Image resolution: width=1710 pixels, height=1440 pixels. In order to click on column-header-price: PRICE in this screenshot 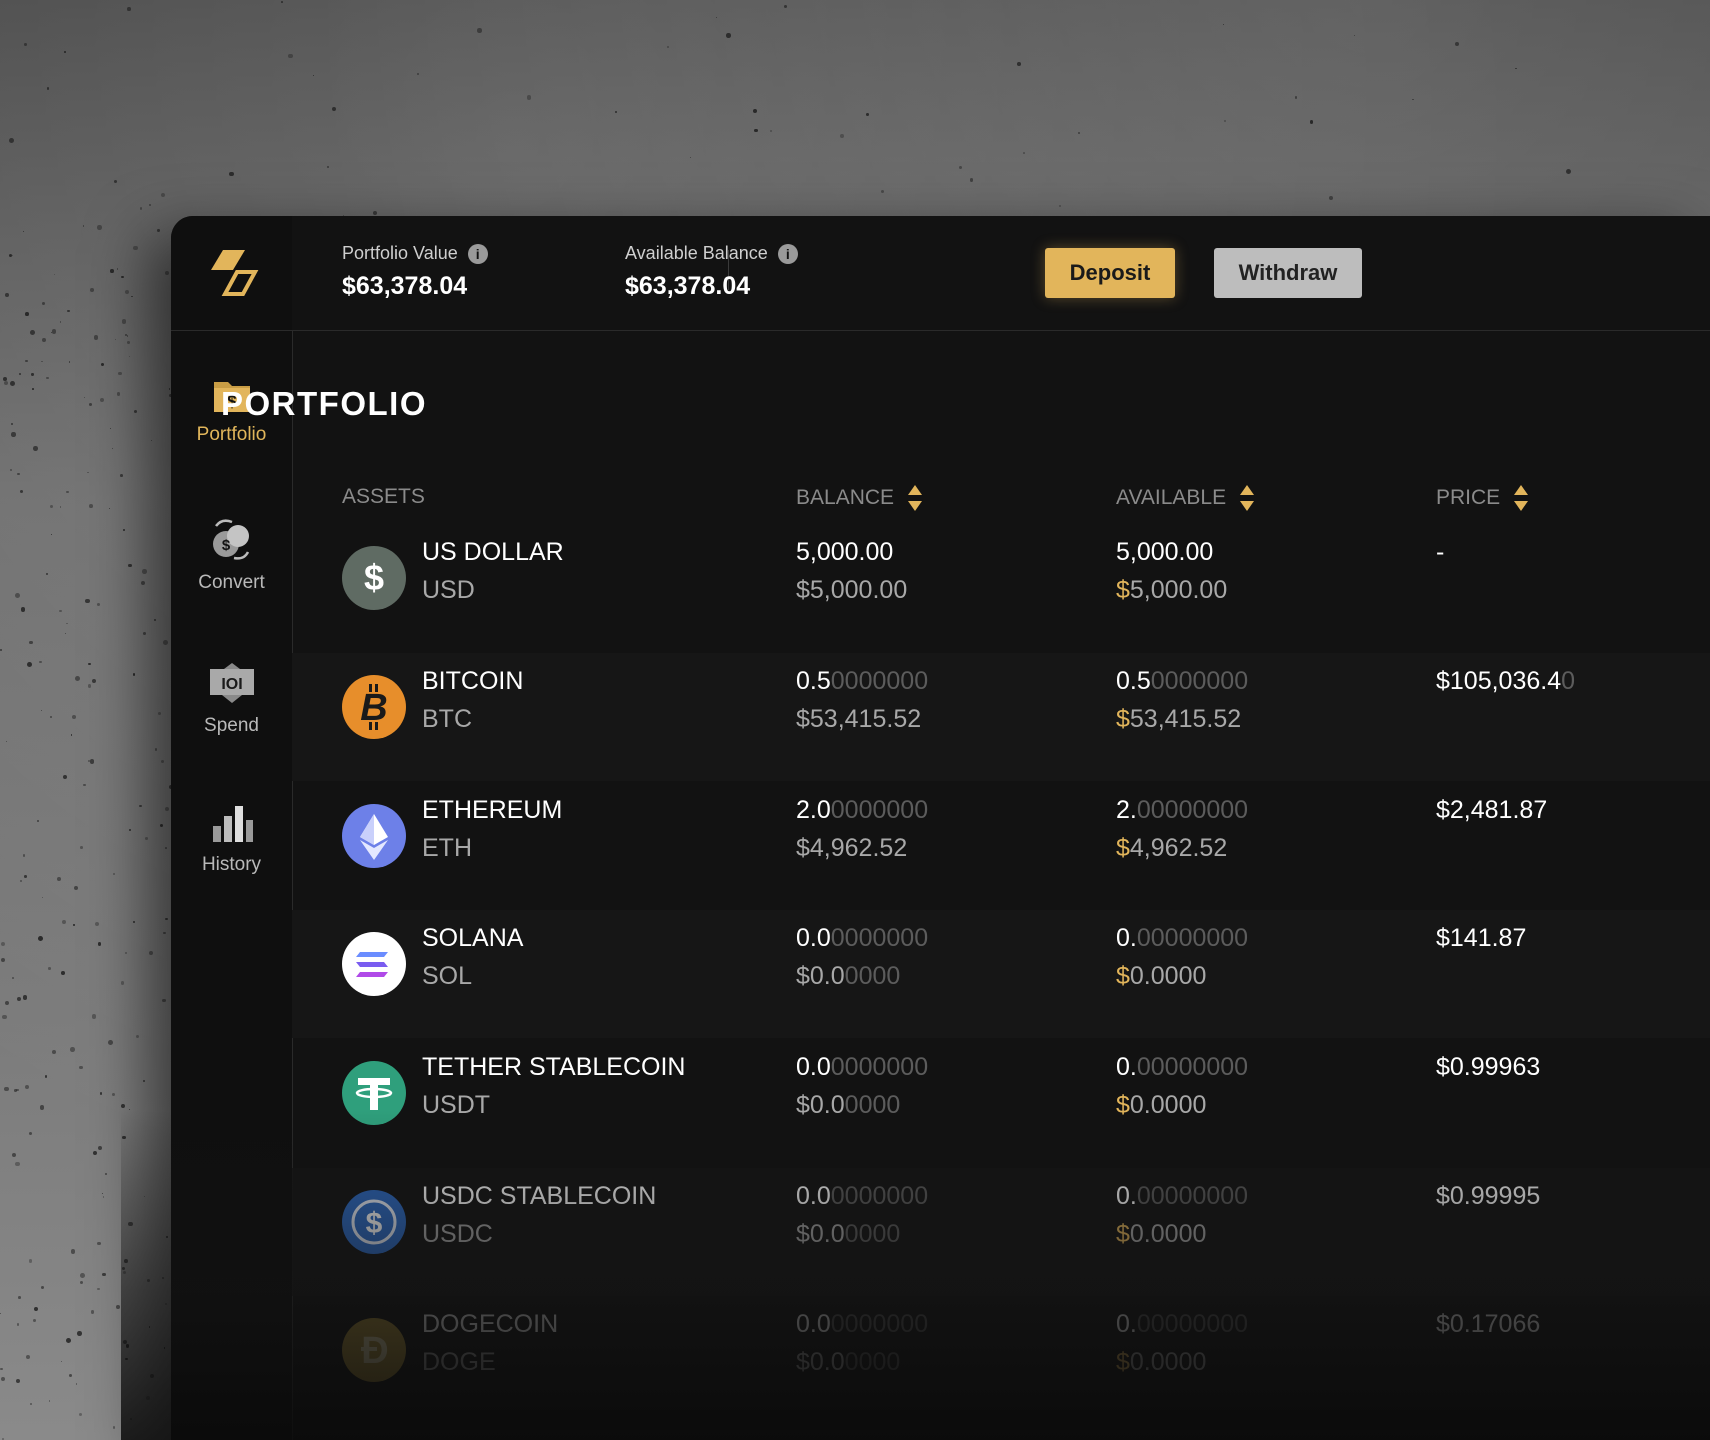, I will do `click(1482, 498)`.